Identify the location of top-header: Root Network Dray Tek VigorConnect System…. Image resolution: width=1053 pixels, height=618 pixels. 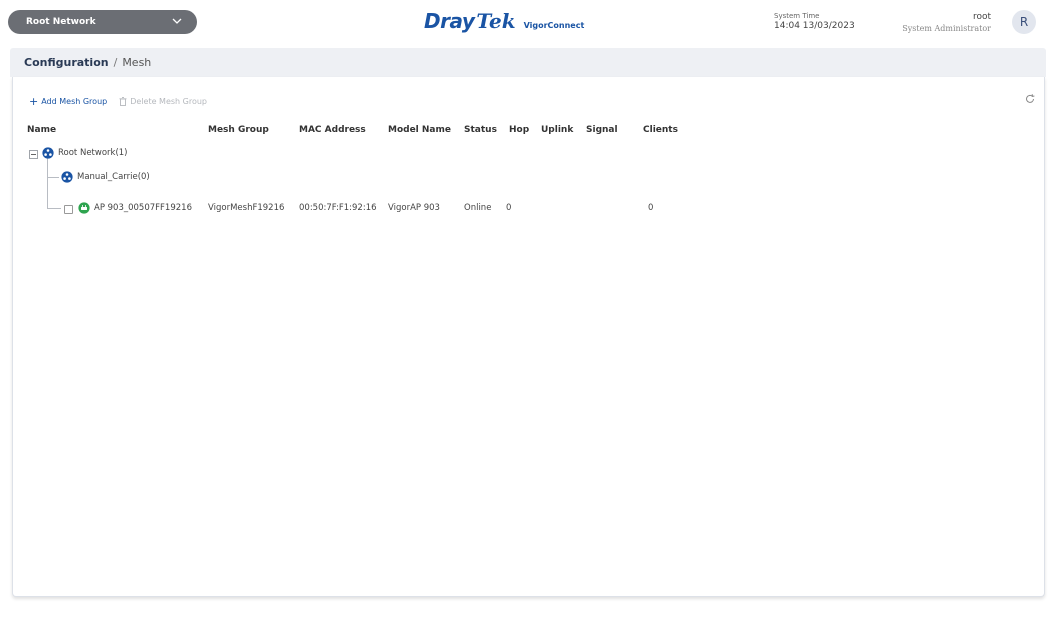
(526, 22).